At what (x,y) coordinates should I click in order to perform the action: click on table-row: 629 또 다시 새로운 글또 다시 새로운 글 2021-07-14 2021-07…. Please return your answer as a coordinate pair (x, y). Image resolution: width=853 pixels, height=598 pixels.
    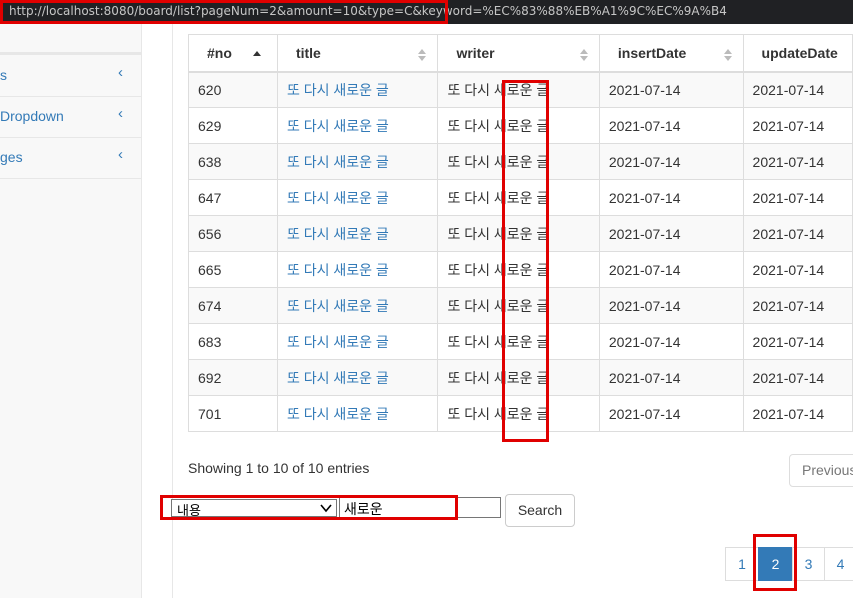
    Looking at the image, I should click on (520, 125).